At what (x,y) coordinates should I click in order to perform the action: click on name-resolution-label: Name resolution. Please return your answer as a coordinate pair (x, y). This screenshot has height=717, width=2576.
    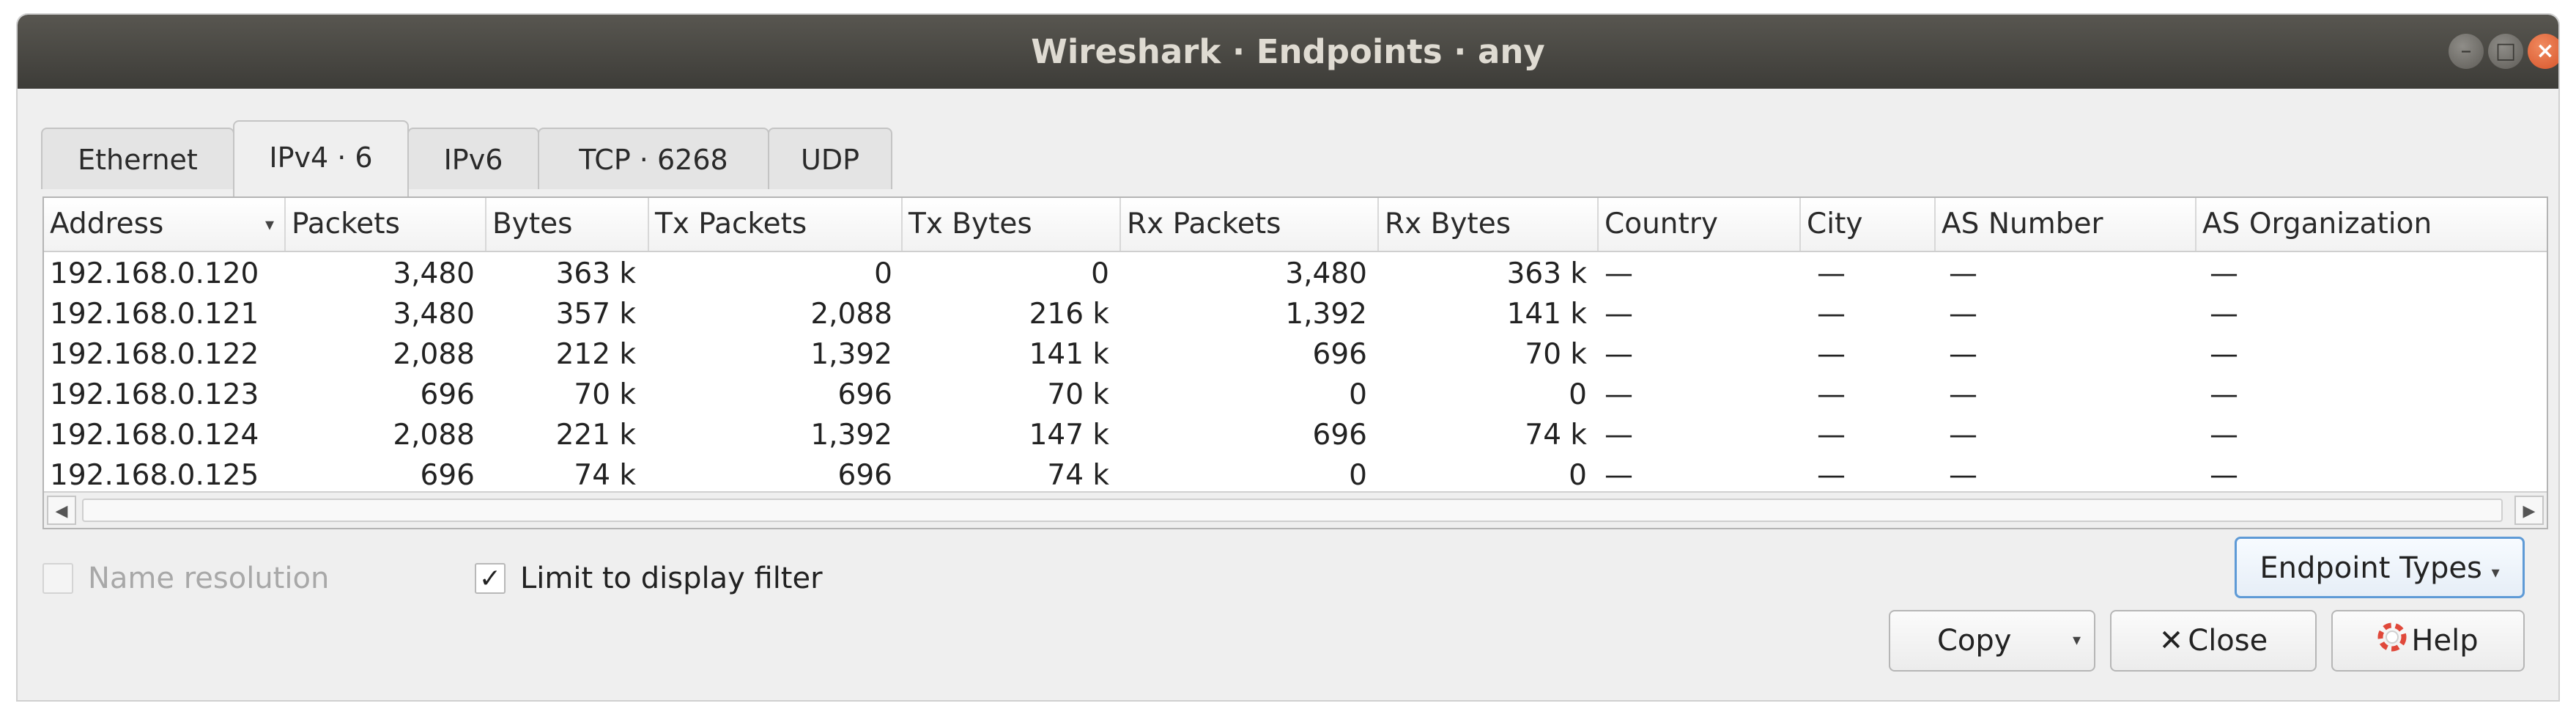
    Looking at the image, I should click on (209, 578).